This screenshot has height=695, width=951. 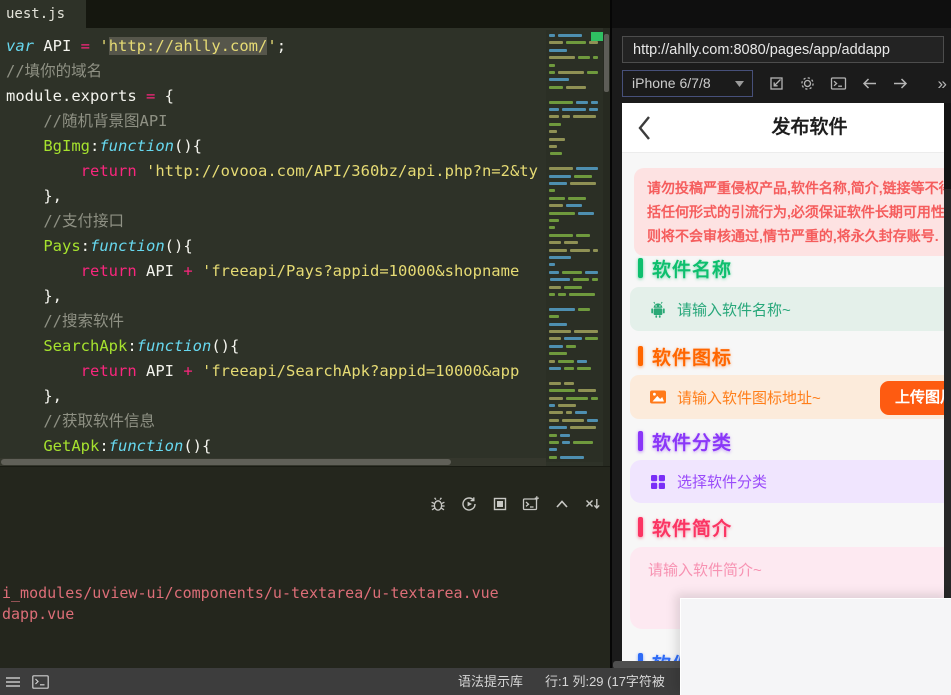 I want to click on browser-tabstrip: Web浏览器 ×, so click(x=781, y=14).